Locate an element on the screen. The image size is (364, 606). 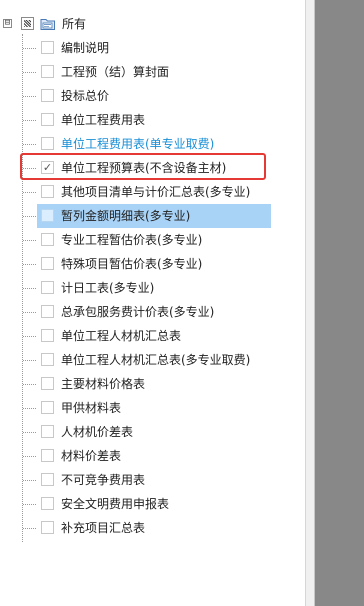
tree-item: 不可竞争费用表 is located at coordinates (152, 480).